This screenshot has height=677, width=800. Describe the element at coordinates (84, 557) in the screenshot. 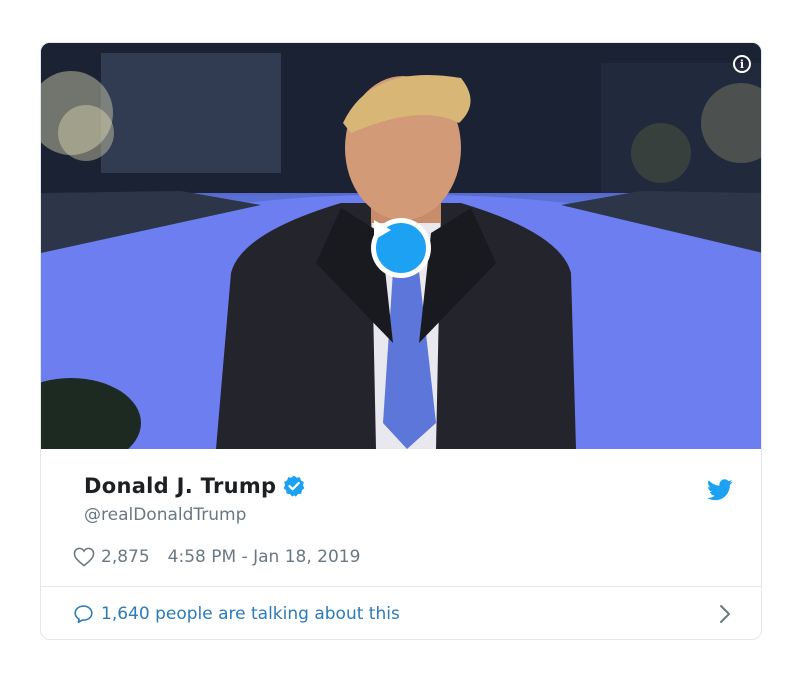

I see `like-heart-icon` at that location.